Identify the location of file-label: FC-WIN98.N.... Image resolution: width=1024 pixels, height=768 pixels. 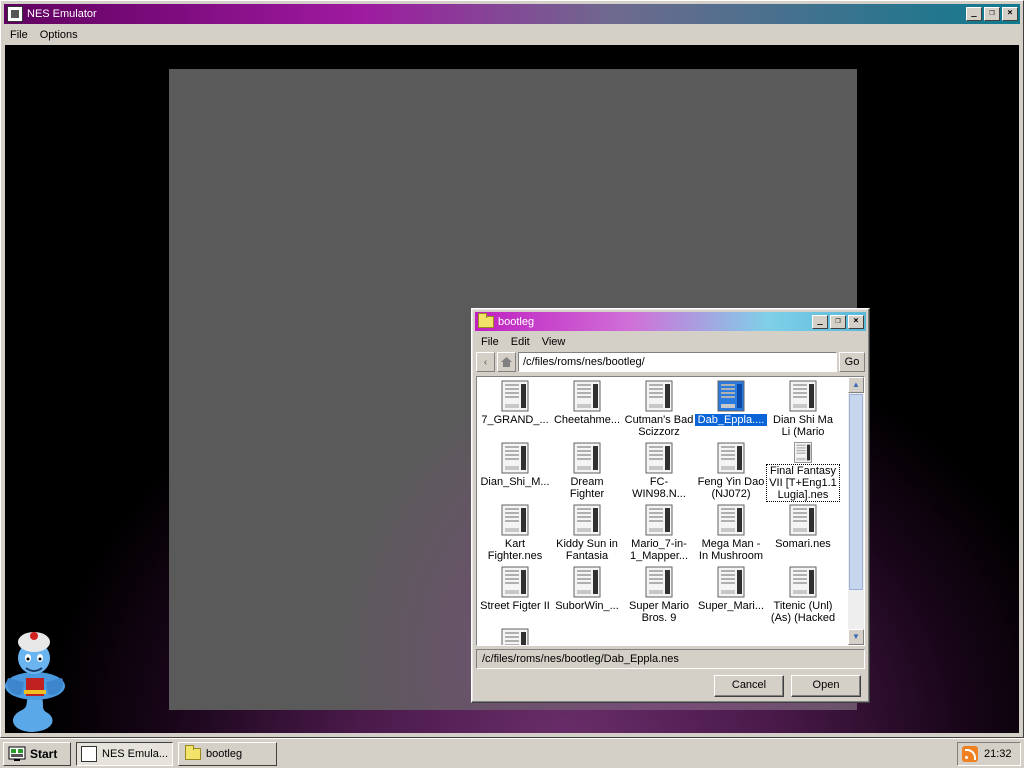
(659, 488).